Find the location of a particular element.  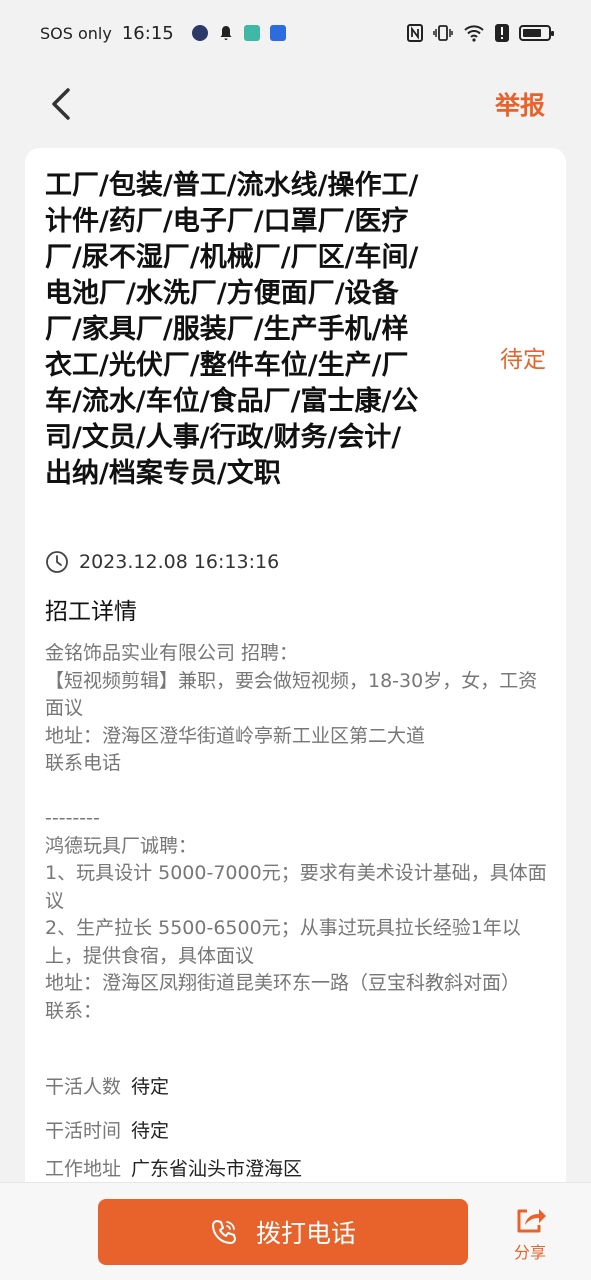

report-button: 举报 is located at coordinates (520, 104).